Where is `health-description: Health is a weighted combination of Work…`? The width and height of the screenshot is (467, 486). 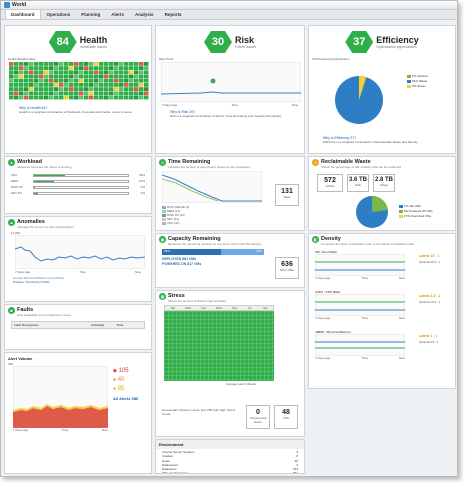
health-description: Health is a weighted combination of Work… is located at coordinates (76, 112).